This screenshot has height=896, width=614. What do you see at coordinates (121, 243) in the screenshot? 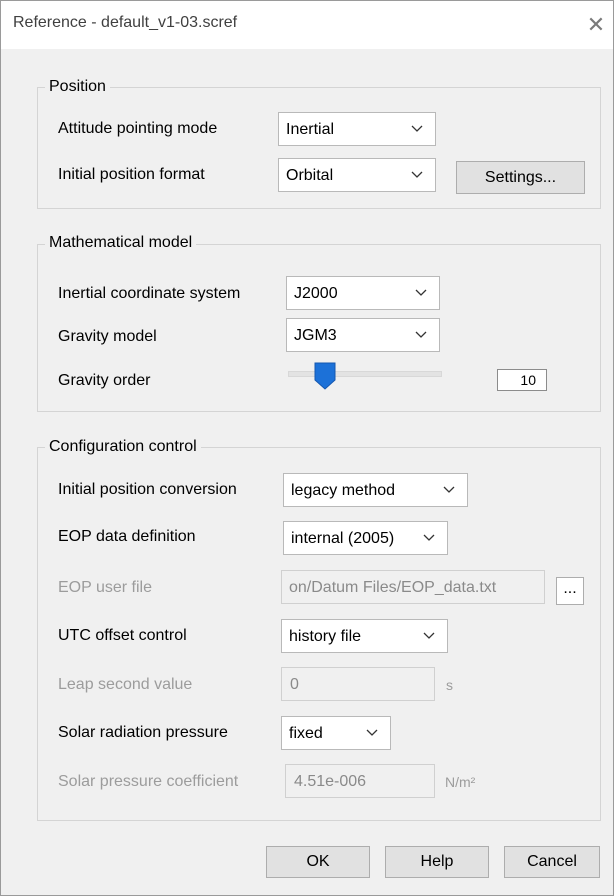
I see `math-model-legend: Mathematical model` at bounding box center [121, 243].